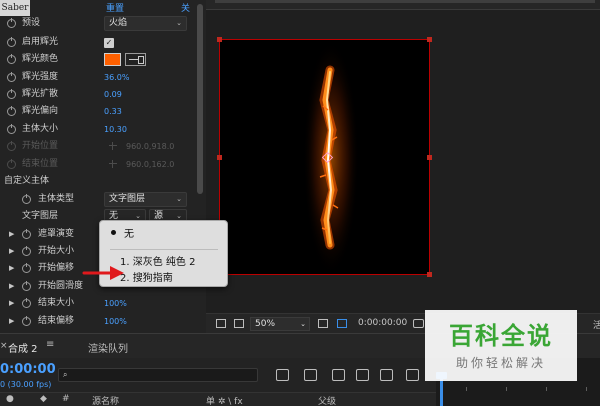 The width and height of the screenshot is (600, 406). What do you see at coordinates (113, 94) in the screenshot?
I see `glow-spread-value: 0.09` at bounding box center [113, 94].